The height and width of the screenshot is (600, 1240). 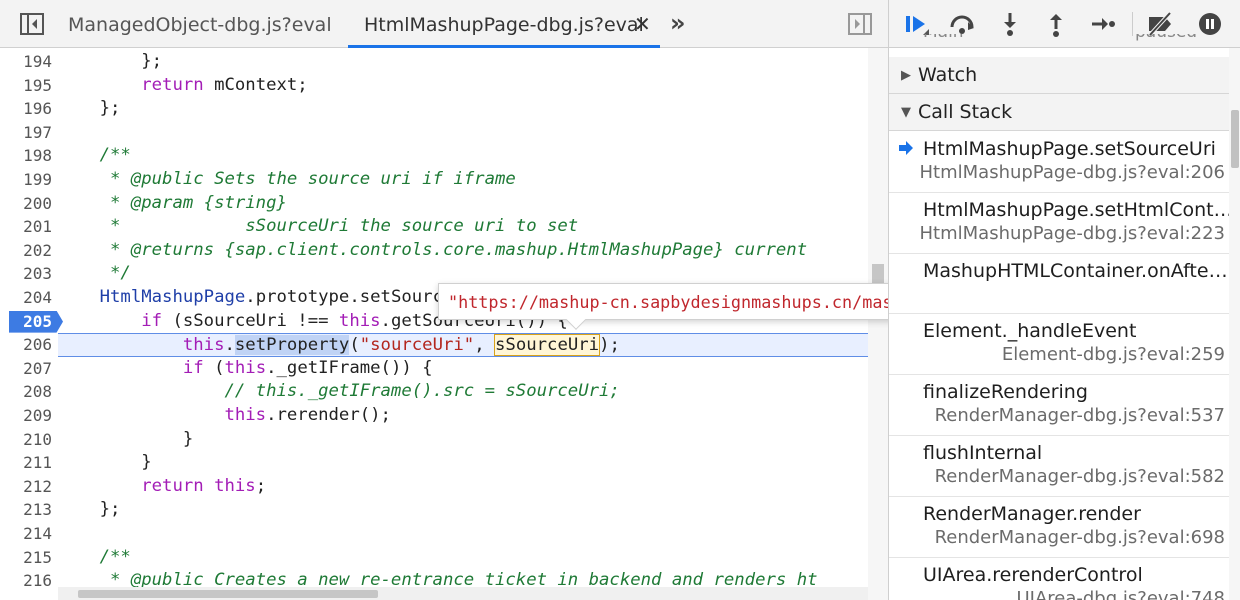 What do you see at coordinates (1059, 112) in the screenshot?
I see `call-stack-section-header: ▼ Call Stack` at bounding box center [1059, 112].